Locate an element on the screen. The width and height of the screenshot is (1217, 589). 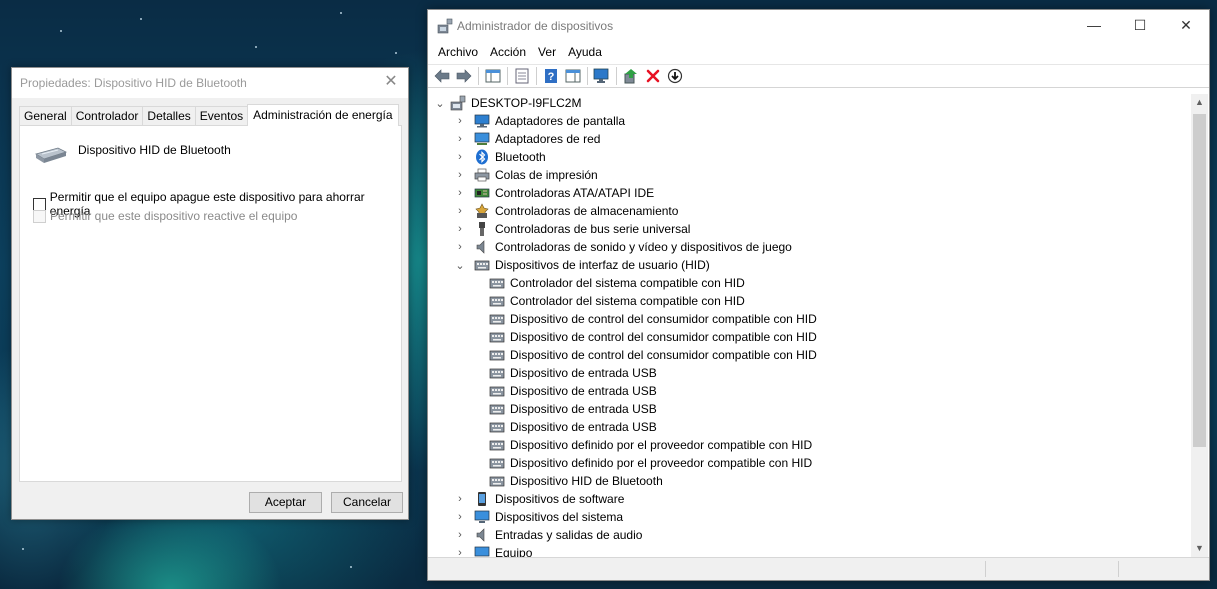
tab-detalles: Detalles is located at coordinates (169, 116).